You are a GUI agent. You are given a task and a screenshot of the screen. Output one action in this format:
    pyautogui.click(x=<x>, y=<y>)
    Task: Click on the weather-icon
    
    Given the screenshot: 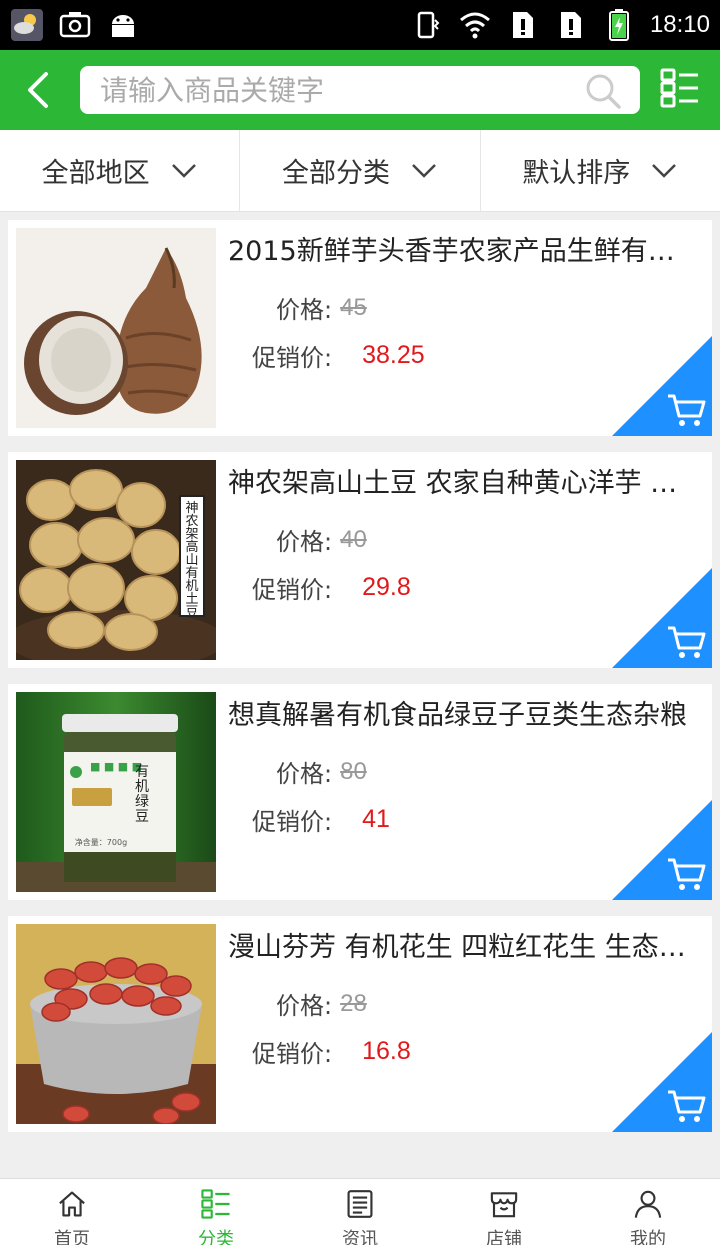 What is the action you would take?
    pyautogui.click(x=27, y=25)
    